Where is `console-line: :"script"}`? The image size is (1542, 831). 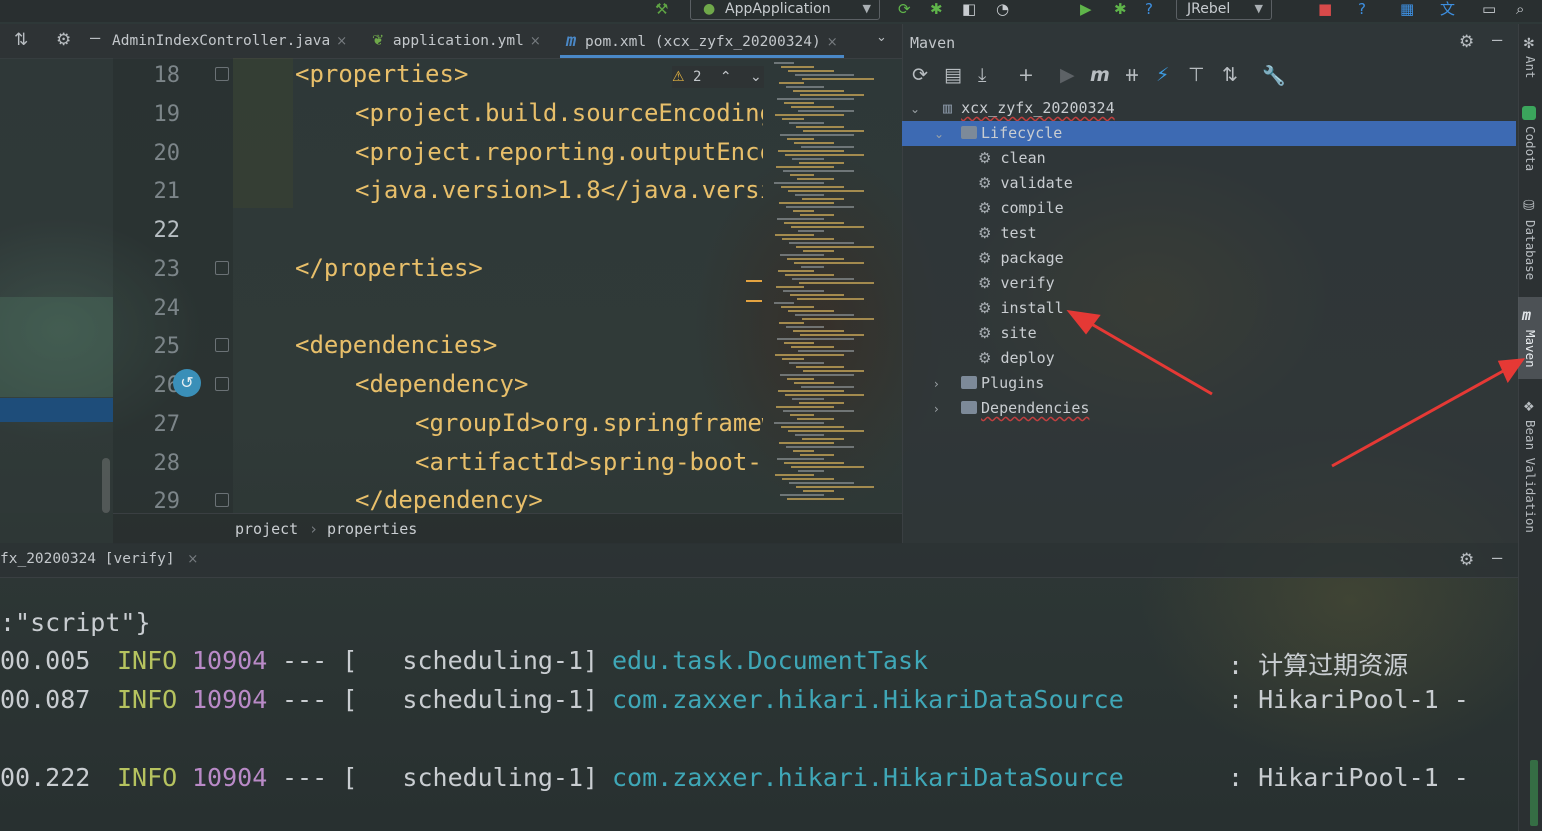
console-line: :"script"} is located at coordinates (75, 623).